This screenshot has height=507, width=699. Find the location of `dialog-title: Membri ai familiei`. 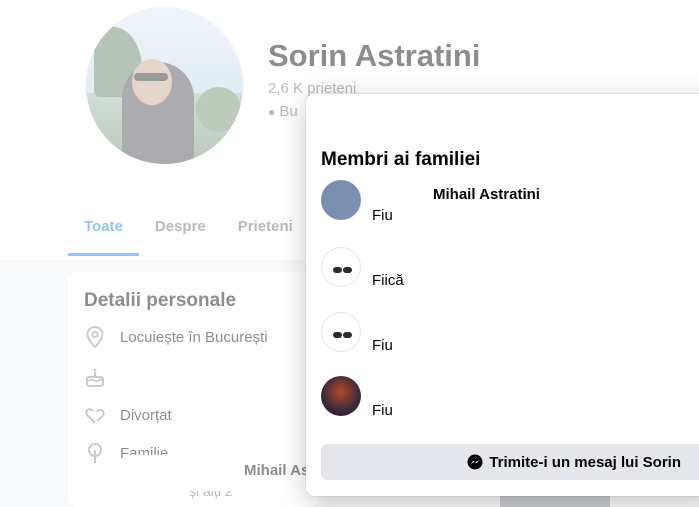

dialog-title: Membri ai familiei is located at coordinates (401, 159).